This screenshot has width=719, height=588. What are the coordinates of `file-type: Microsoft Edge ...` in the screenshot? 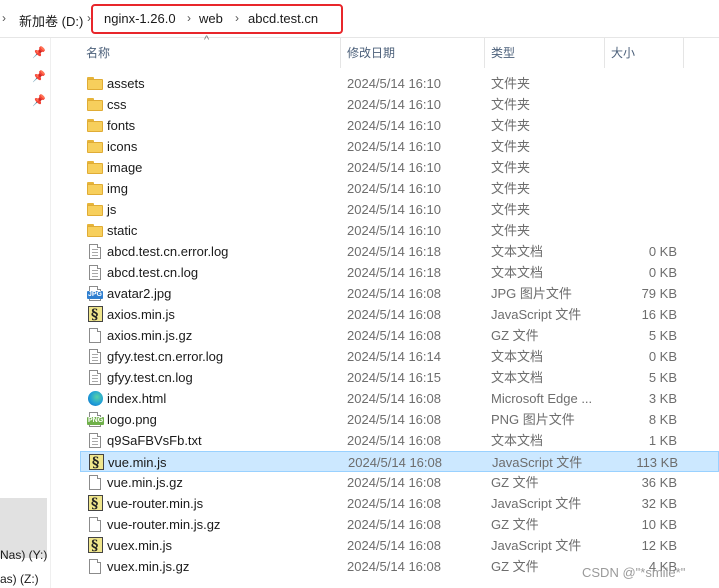 It's located at (542, 398).